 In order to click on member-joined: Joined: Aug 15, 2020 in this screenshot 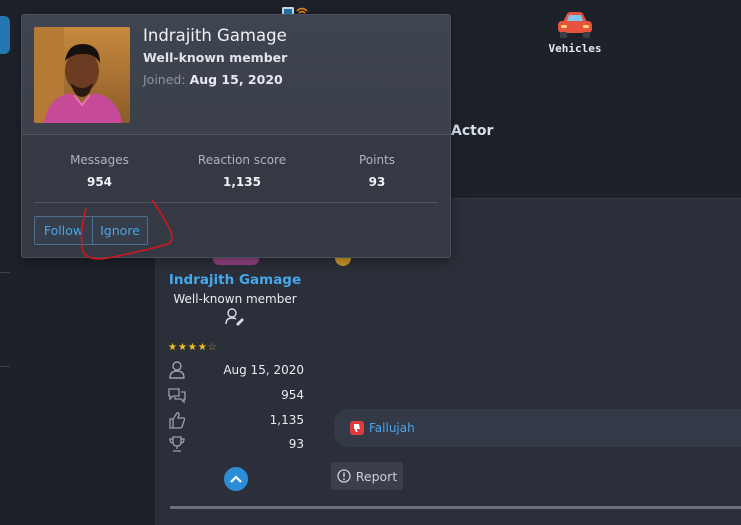, I will do `click(213, 79)`.